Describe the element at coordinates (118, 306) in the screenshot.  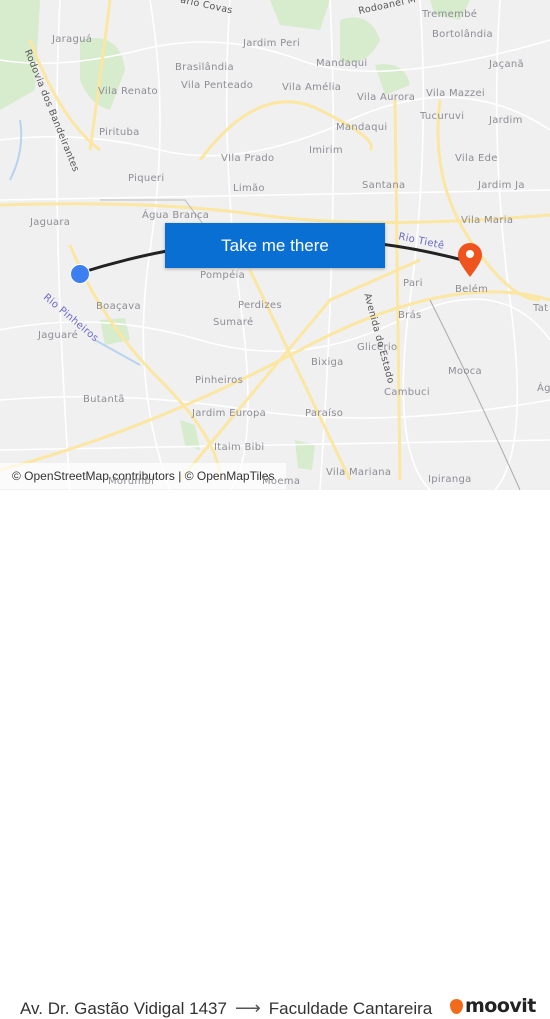
I see `place-label: Boaçava` at that location.